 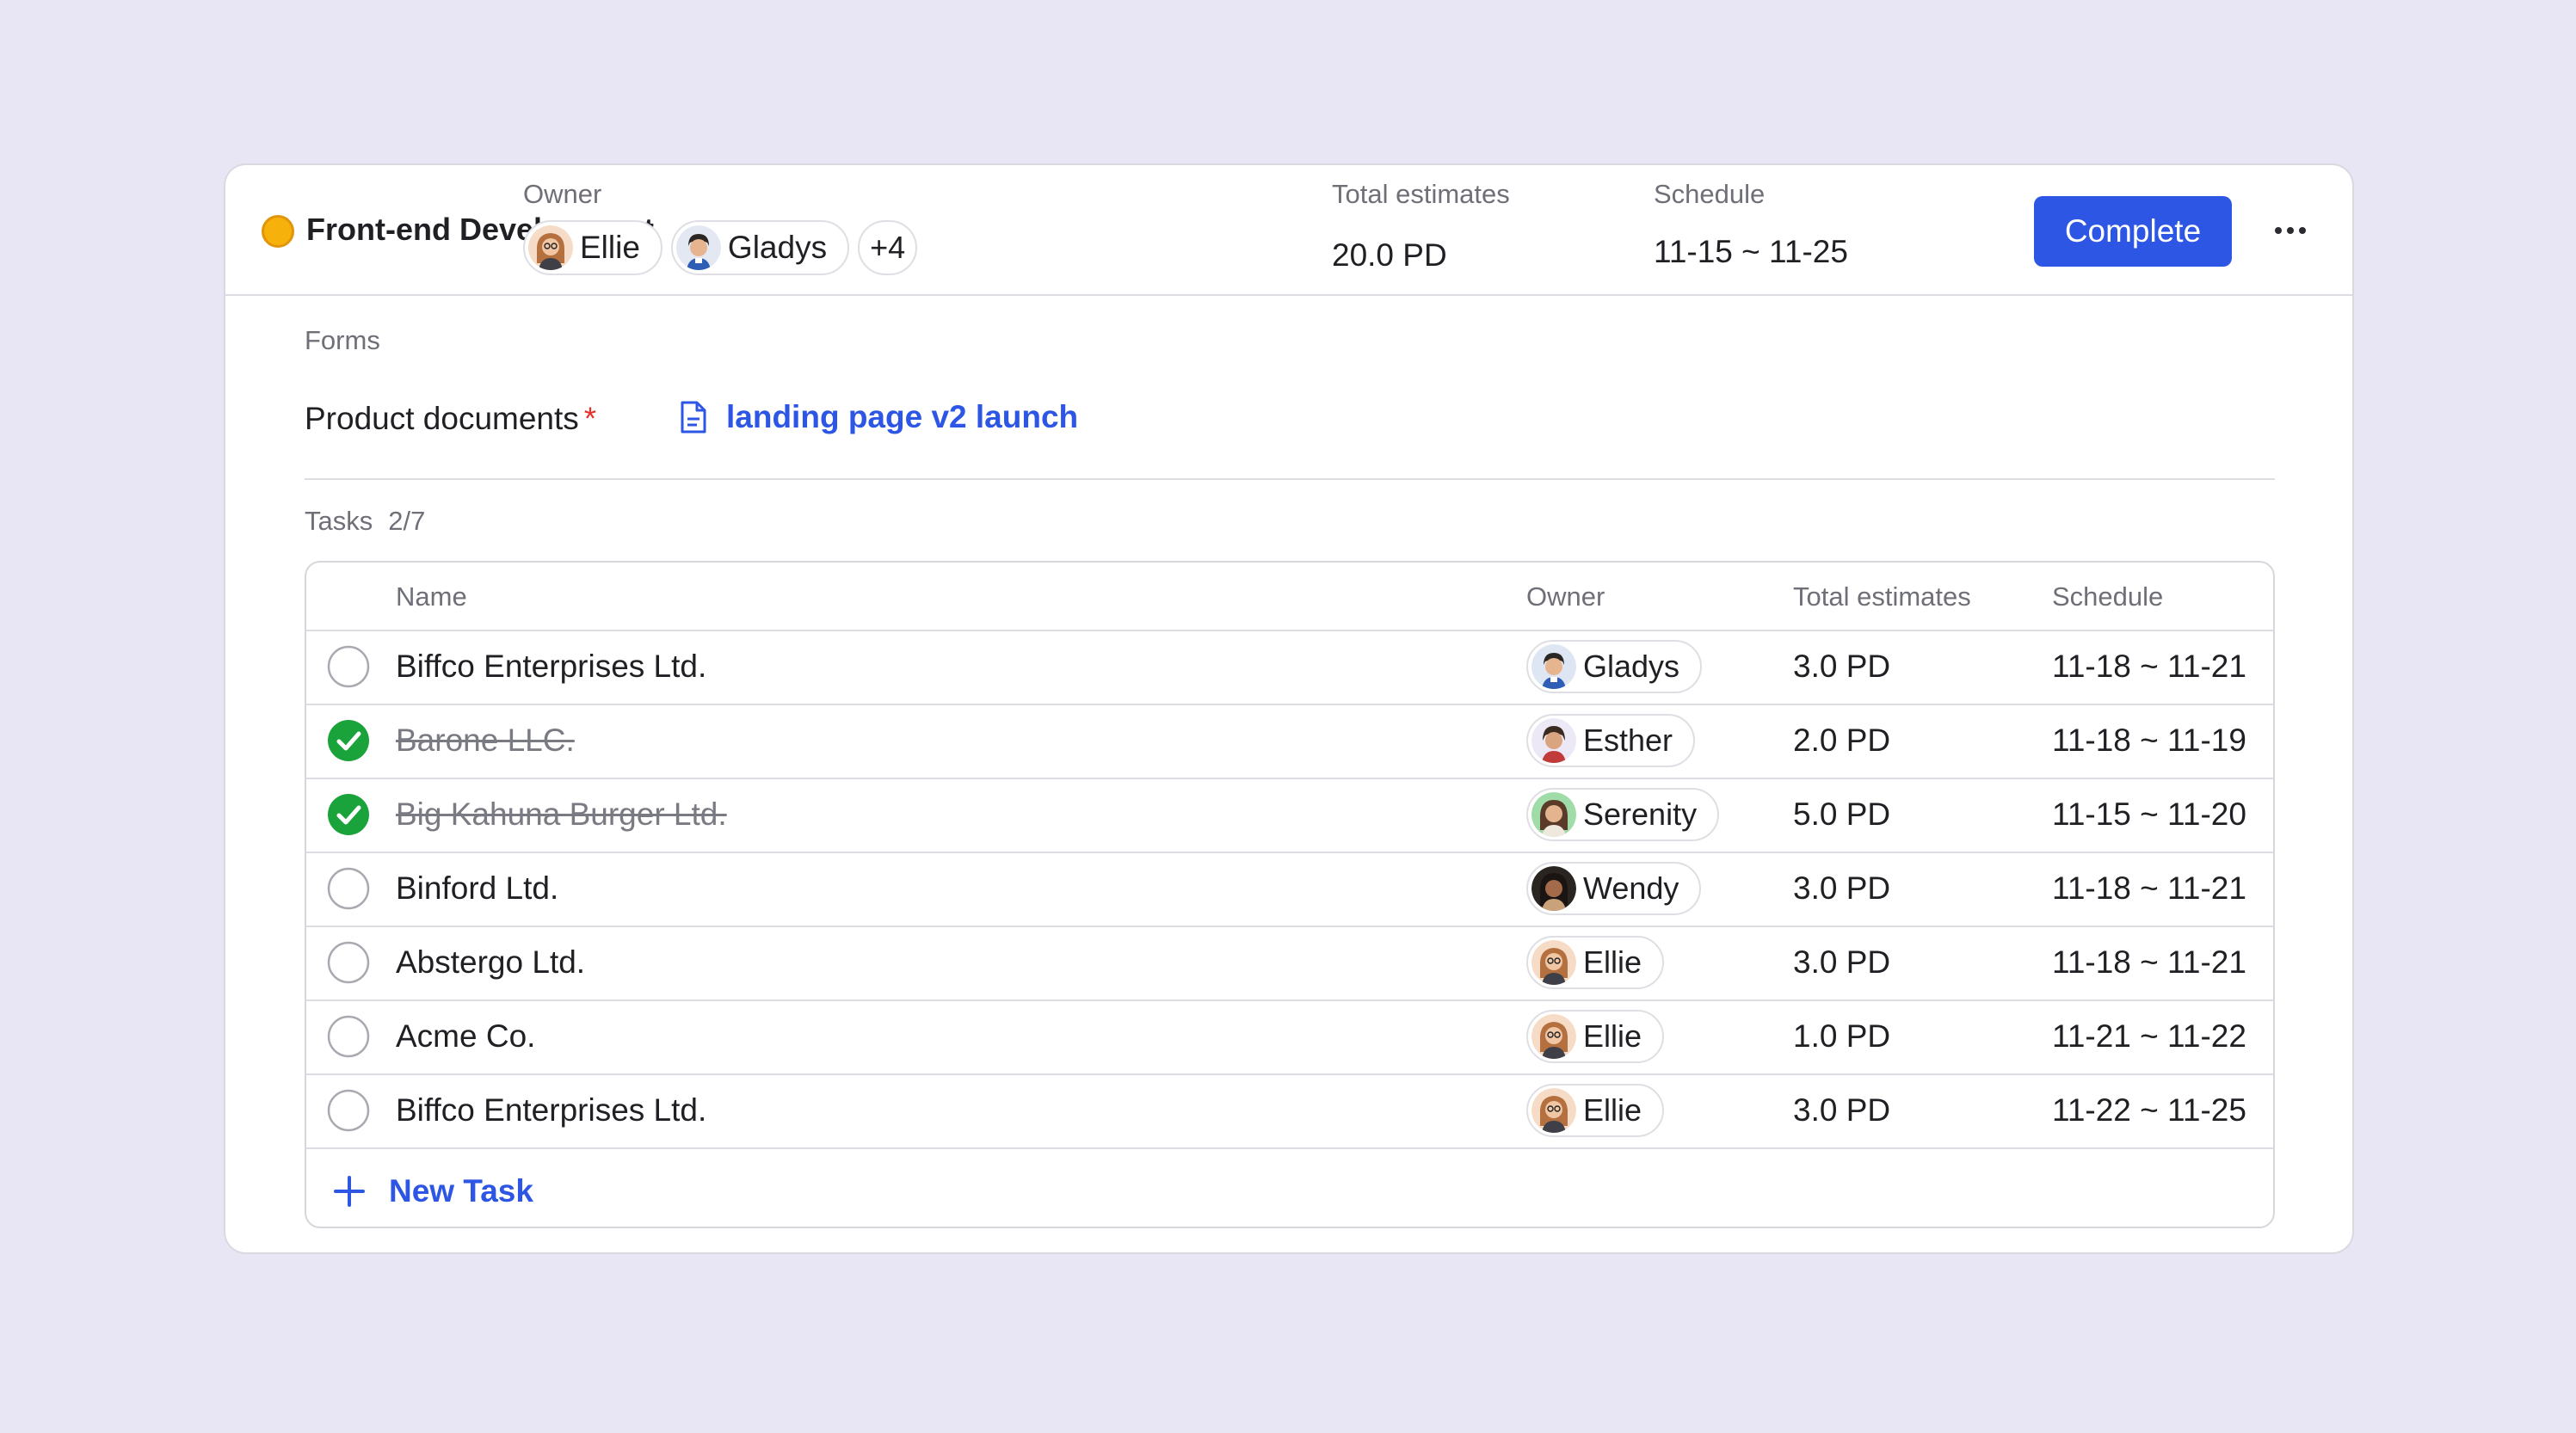 I want to click on owner-chip: Gladys, so click(x=1614, y=666).